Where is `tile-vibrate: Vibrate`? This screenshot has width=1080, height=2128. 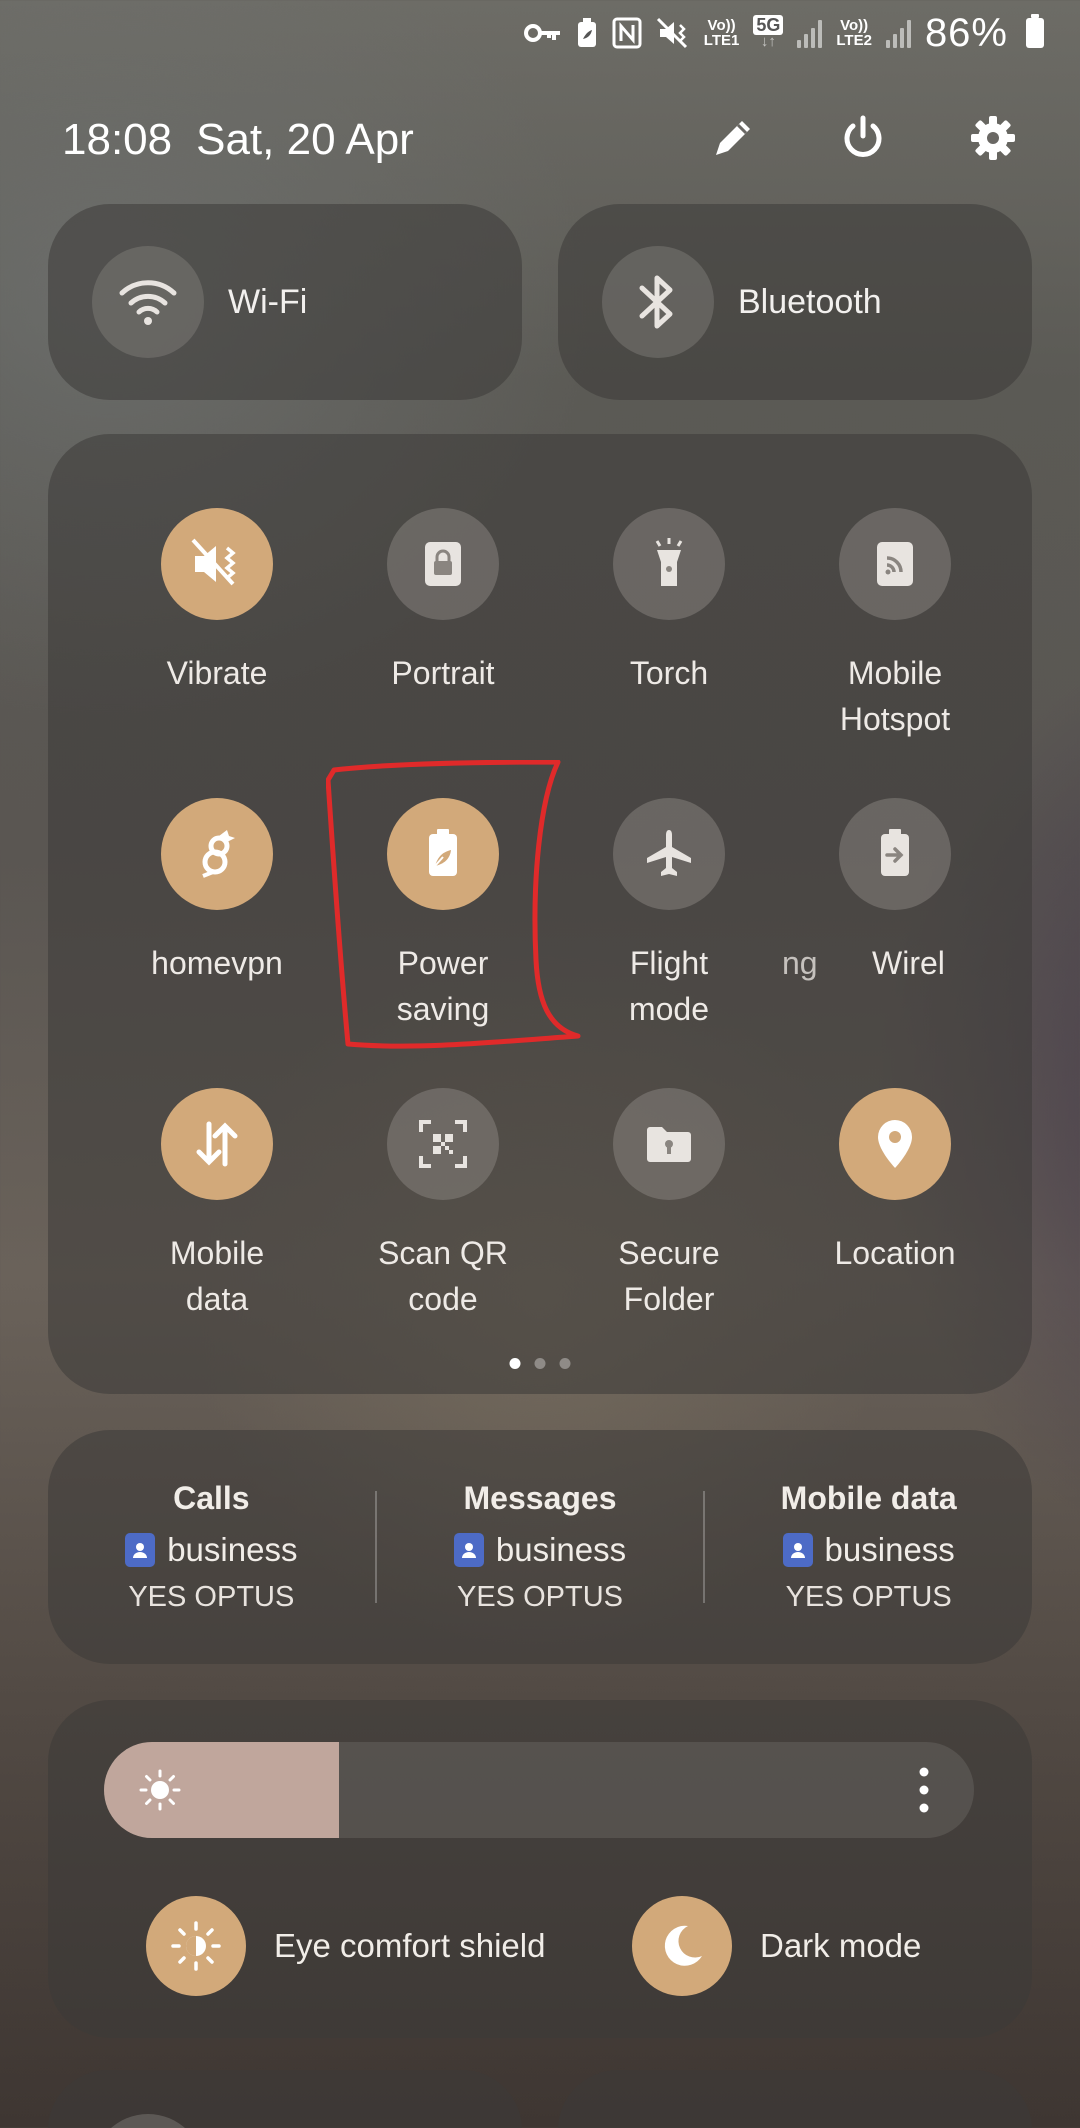 tile-vibrate: Vibrate is located at coordinates (217, 638).